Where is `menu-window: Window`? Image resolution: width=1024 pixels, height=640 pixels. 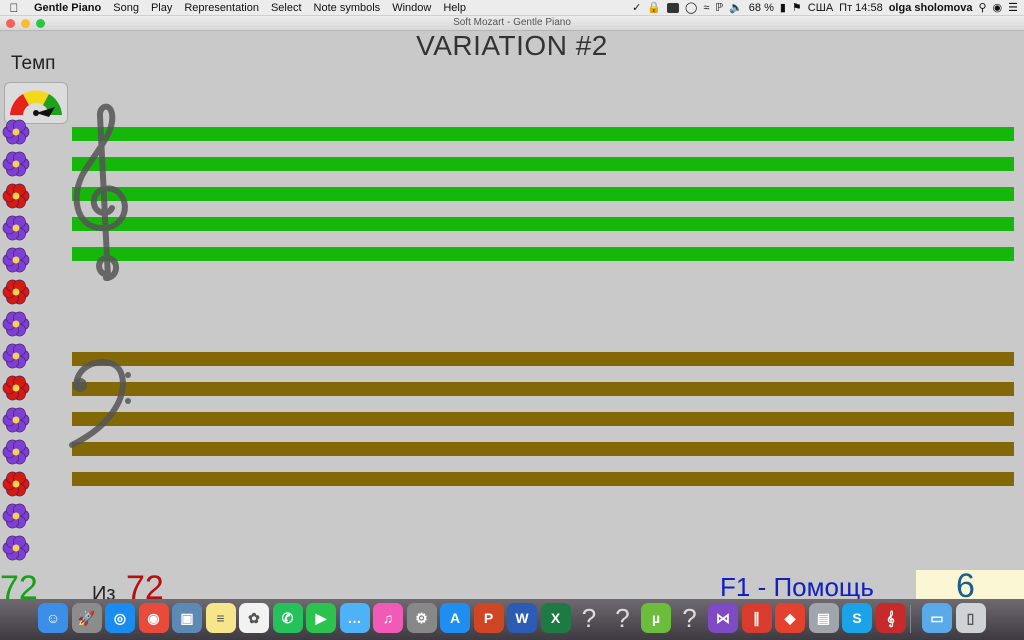 menu-window: Window is located at coordinates (411, 8).